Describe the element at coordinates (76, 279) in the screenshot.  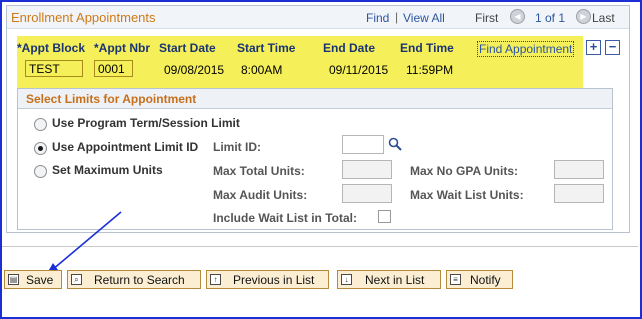
I see `search-return-icon: ⌕` at that location.